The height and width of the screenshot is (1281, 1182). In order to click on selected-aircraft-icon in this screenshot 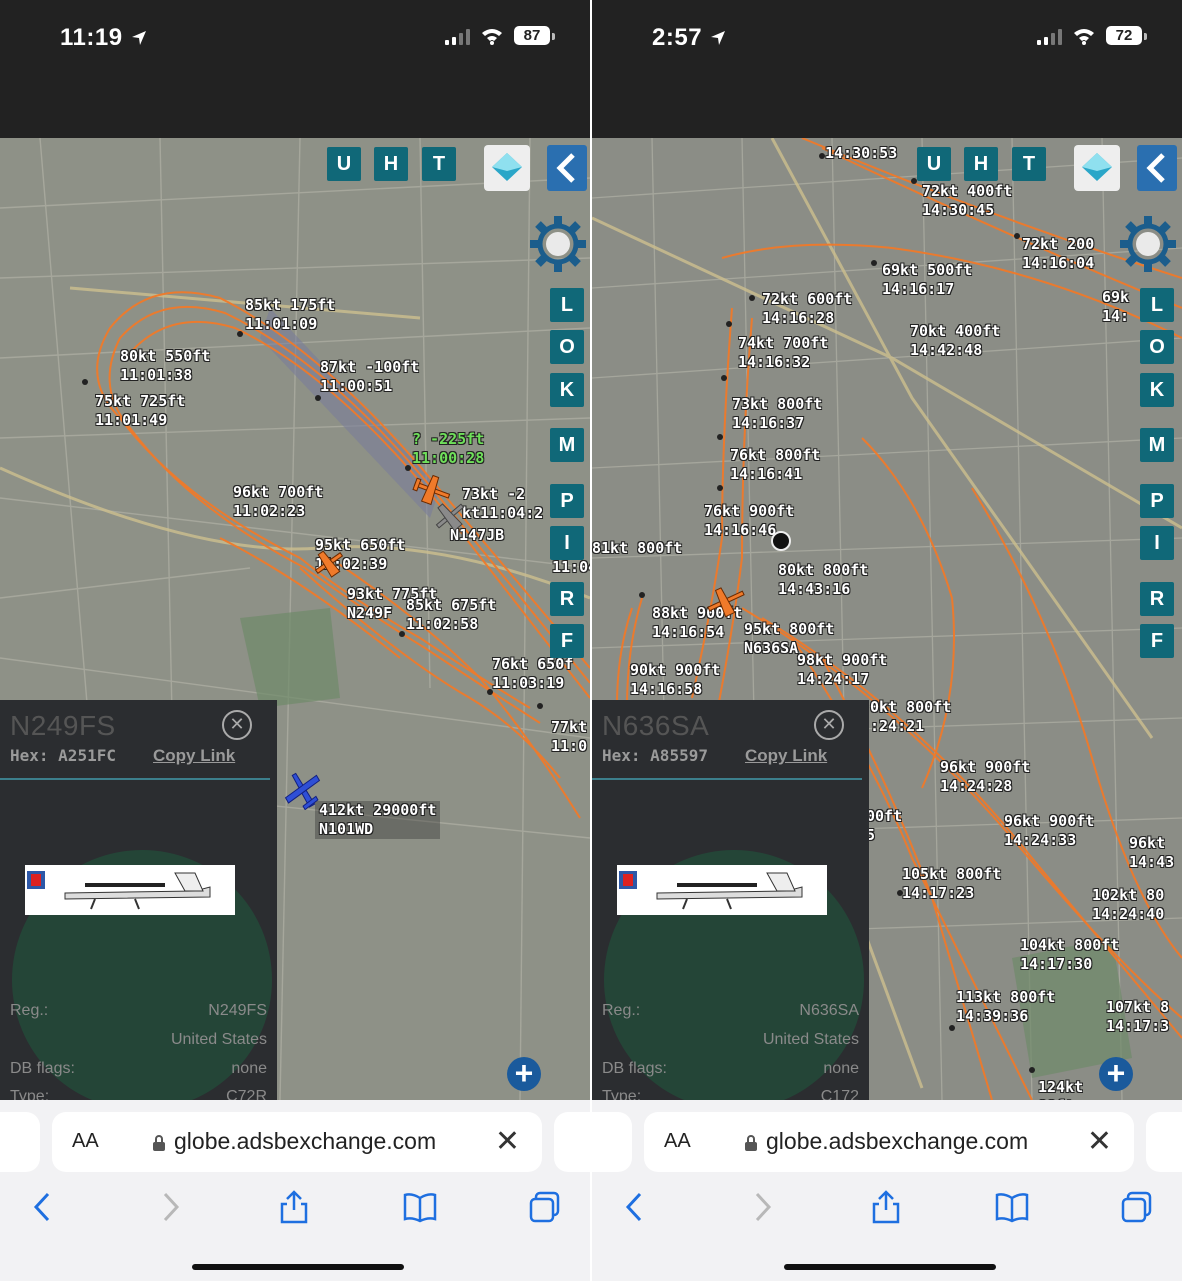, I will do `click(726, 601)`.